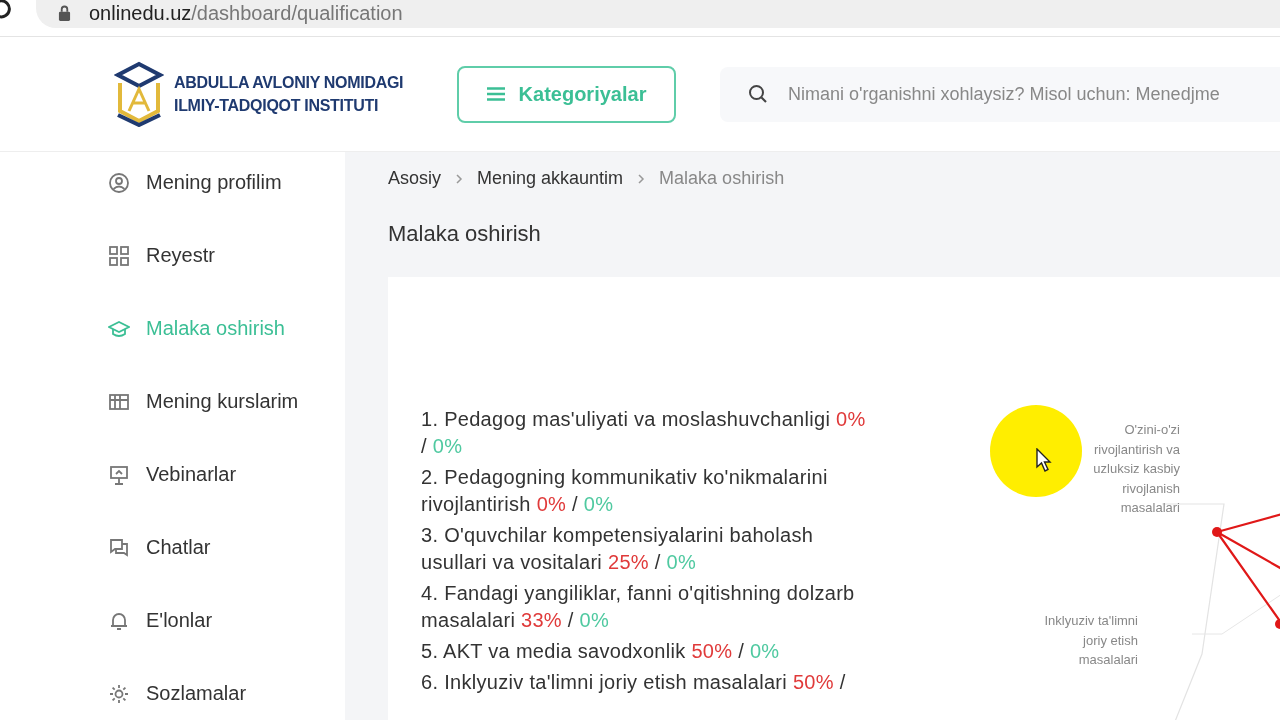  What do you see at coordinates (618, 549) in the screenshot?
I see `competency-item: 3. O'quvchilar kompetensiyalarini baholash usullari va vositalari 25% / 0%` at bounding box center [618, 549].